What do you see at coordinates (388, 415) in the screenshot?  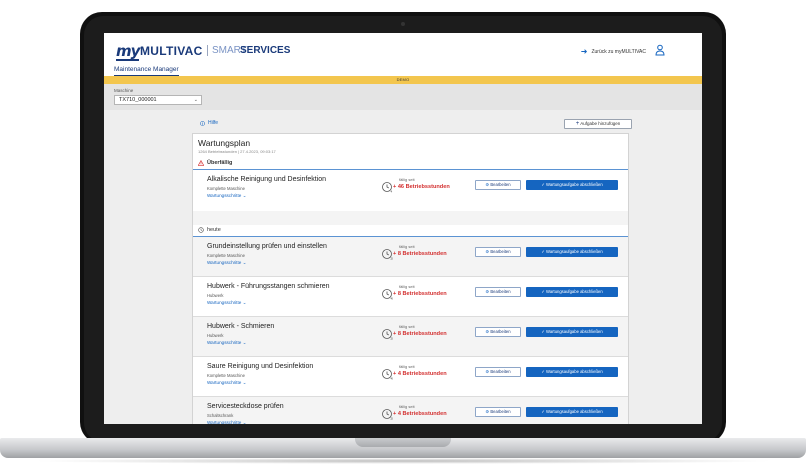 I see `interval-clock-icon: 2000` at bounding box center [388, 415].